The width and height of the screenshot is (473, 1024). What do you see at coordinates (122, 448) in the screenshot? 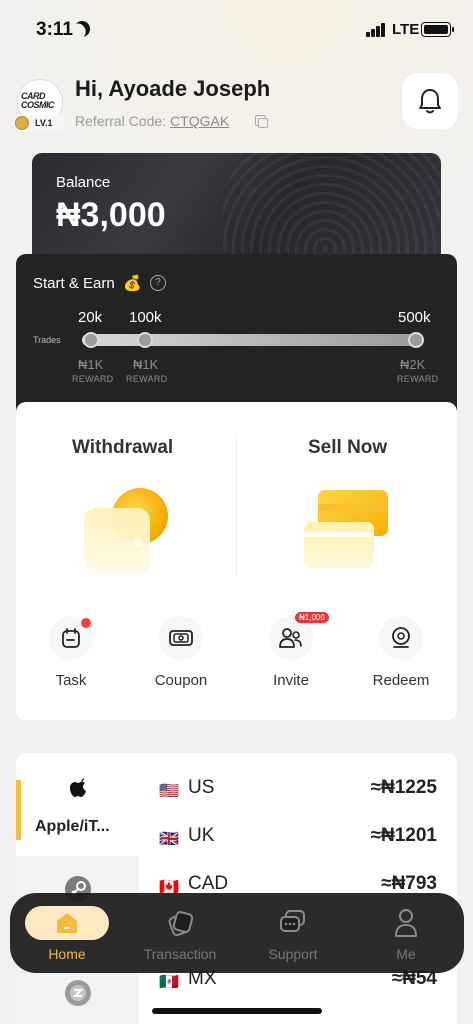
I see `withdrawal-title: Withdrawal` at bounding box center [122, 448].